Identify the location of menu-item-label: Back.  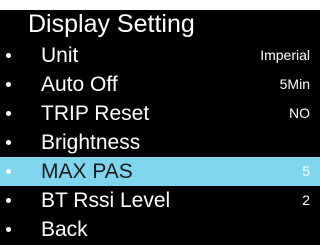
(64, 229).